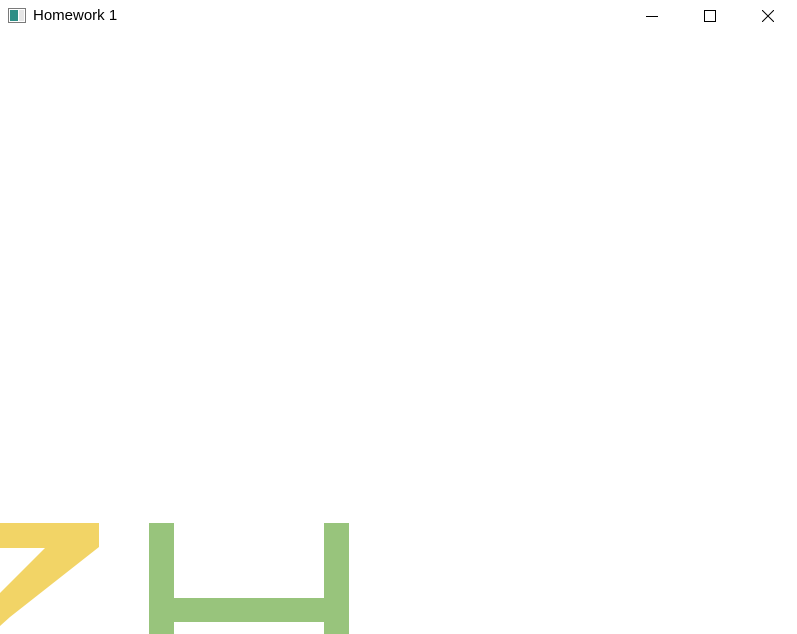 The height and width of the screenshot is (634, 797). Describe the element at coordinates (336, 578) in the screenshot. I see `green-glyph-right-bar` at that location.